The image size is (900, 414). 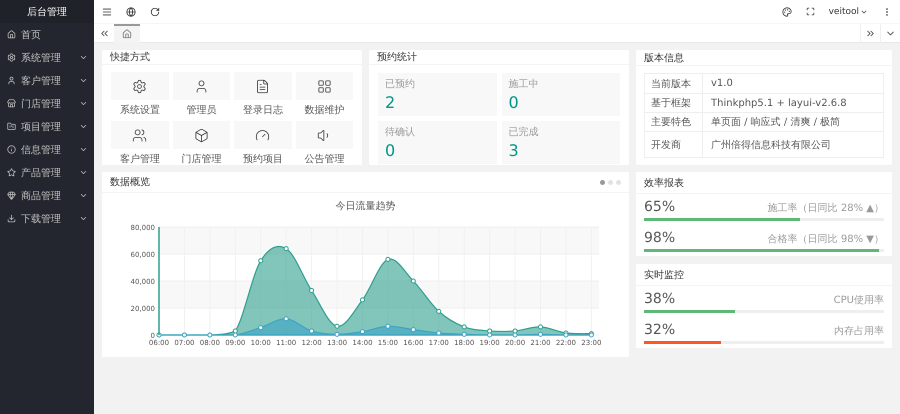 What do you see at coordinates (397, 57) in the screenshot?
I see `card-title: 预约统计` at bounding box center [397, 57].